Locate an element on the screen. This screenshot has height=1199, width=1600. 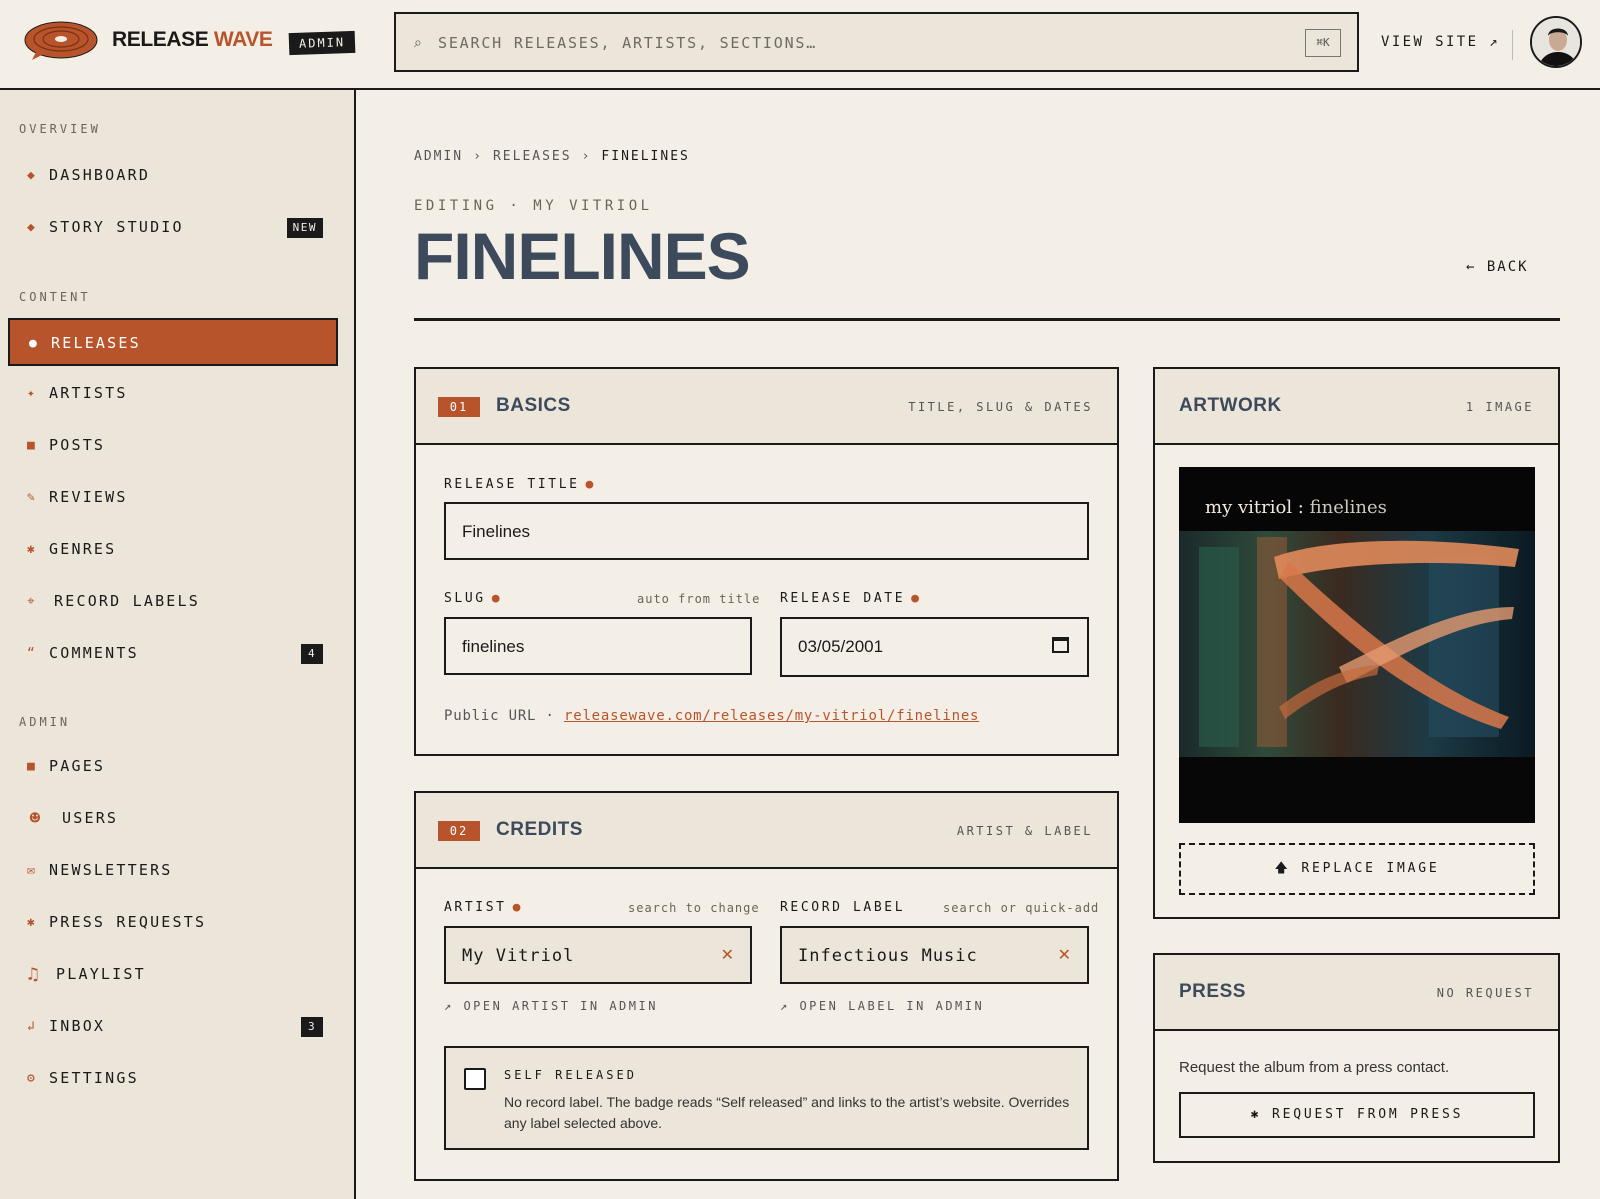
sidebar-item-press-requests: ✱ PRESS REQUESTS is located at coordinates (173, 923).